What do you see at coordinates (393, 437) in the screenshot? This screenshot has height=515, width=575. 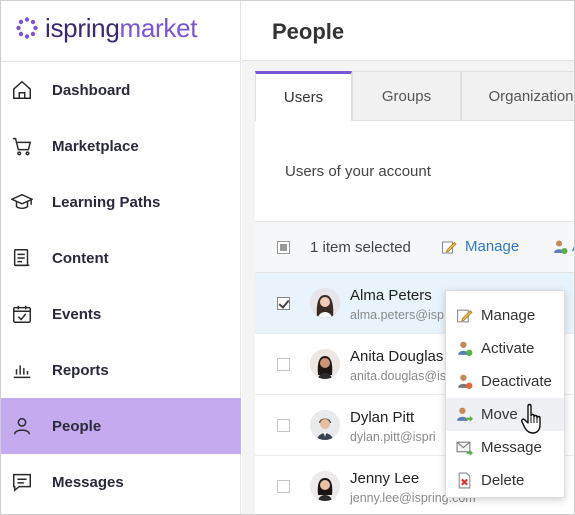 I see `user-email: dylan.pitt@ispri` at bounding box center [393, 437].